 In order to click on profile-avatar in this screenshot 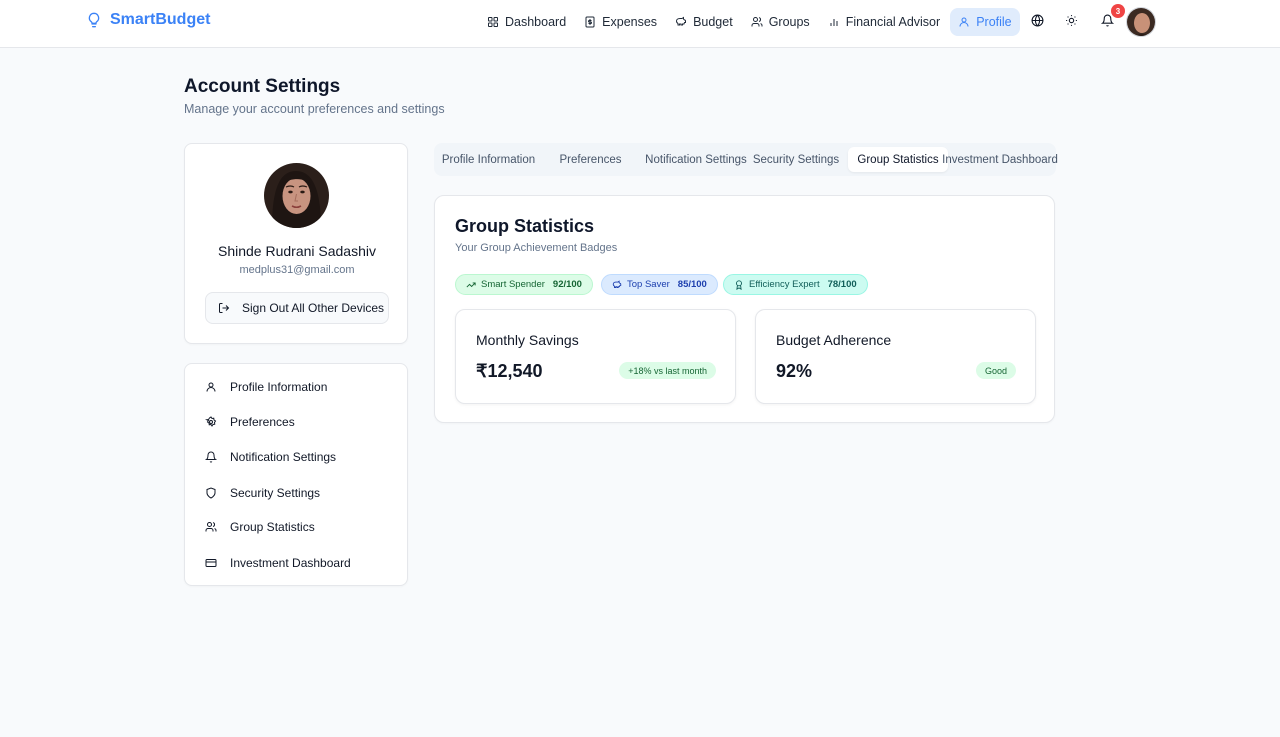, I will do `click(296, 195)`.